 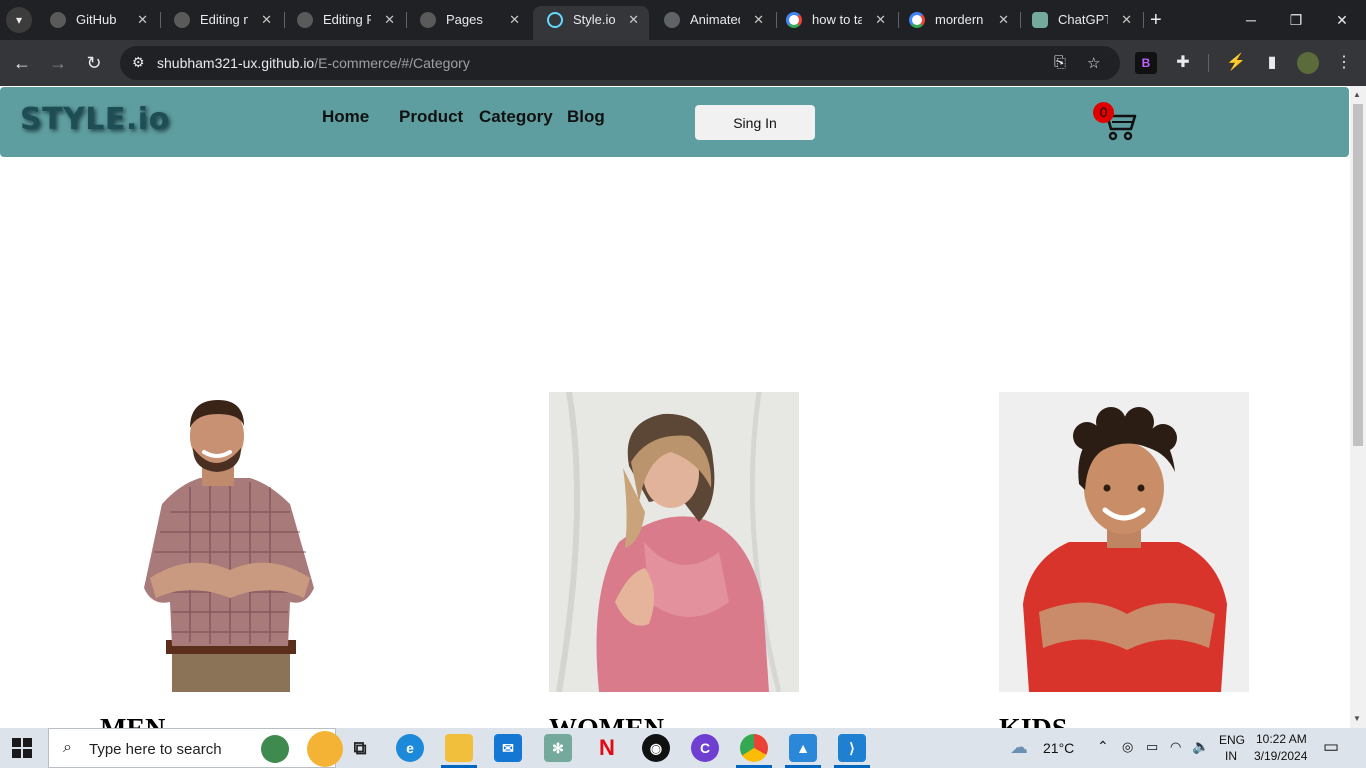 I want to click on notifications-icon: ▭, so click(x=1331, y=747).